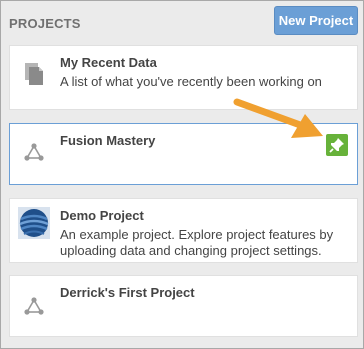 This screenshot has height=349, width=364. I want to click on new-project-button: New Project, so click(316, 20).